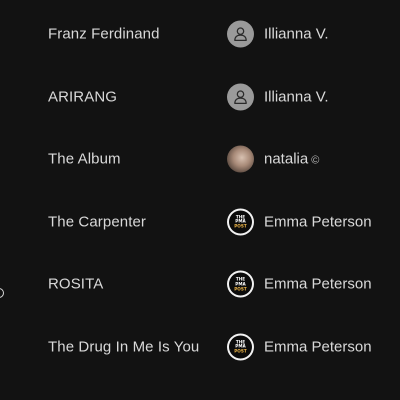 The height and width of the screenshot is (400, 400). I want to click on owner-name: natalia ©, so click(291, 159).